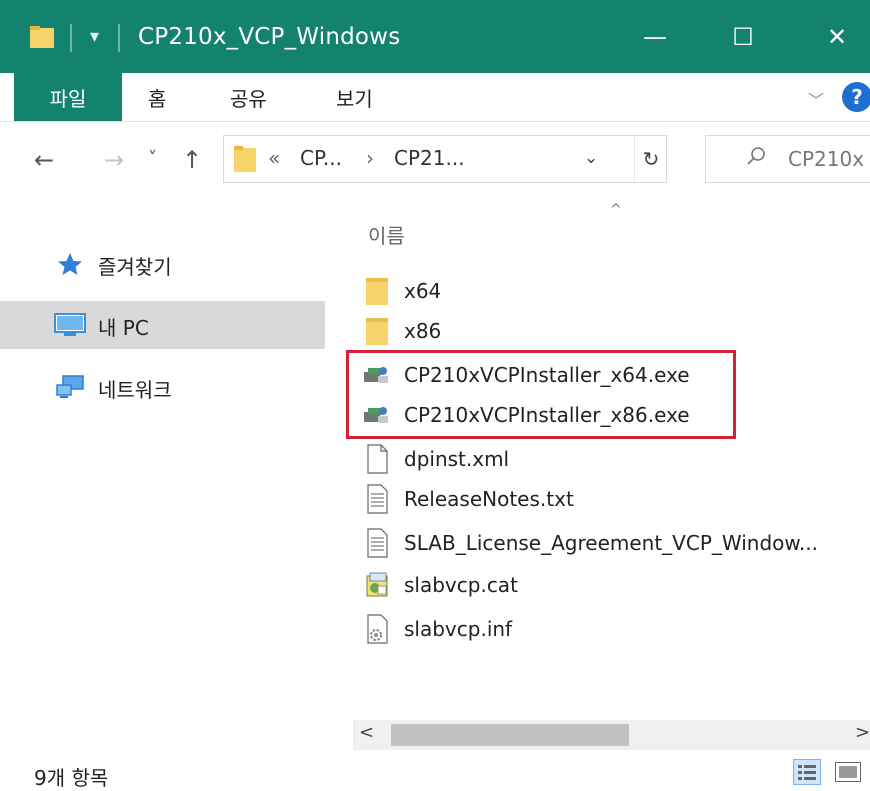 The height and width of the screenshot is (791, 870). Describe the element at coordinates (386, 234) in the screenshot. I see `column-header-name: 이름` at that location.